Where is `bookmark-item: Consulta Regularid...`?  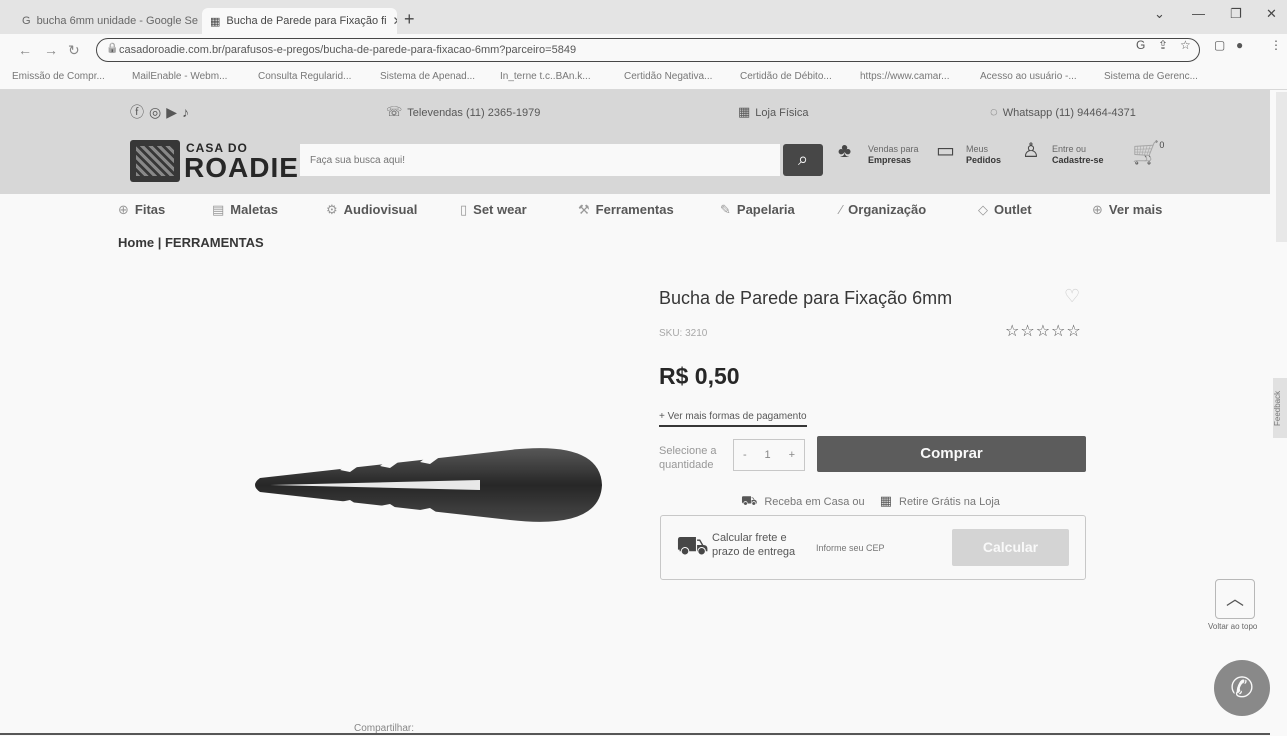
bookmark-item: Consulta Regularid... is located at coordinates (304, 76).